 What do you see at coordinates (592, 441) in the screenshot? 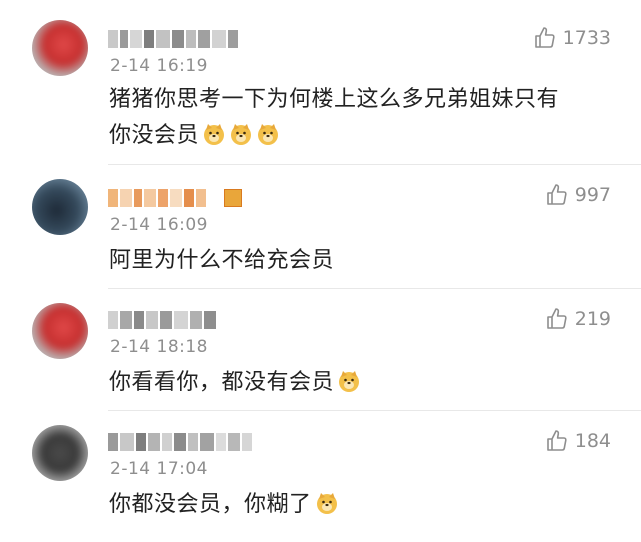
I see `like-count: 184` at bounding box center [592, 441].